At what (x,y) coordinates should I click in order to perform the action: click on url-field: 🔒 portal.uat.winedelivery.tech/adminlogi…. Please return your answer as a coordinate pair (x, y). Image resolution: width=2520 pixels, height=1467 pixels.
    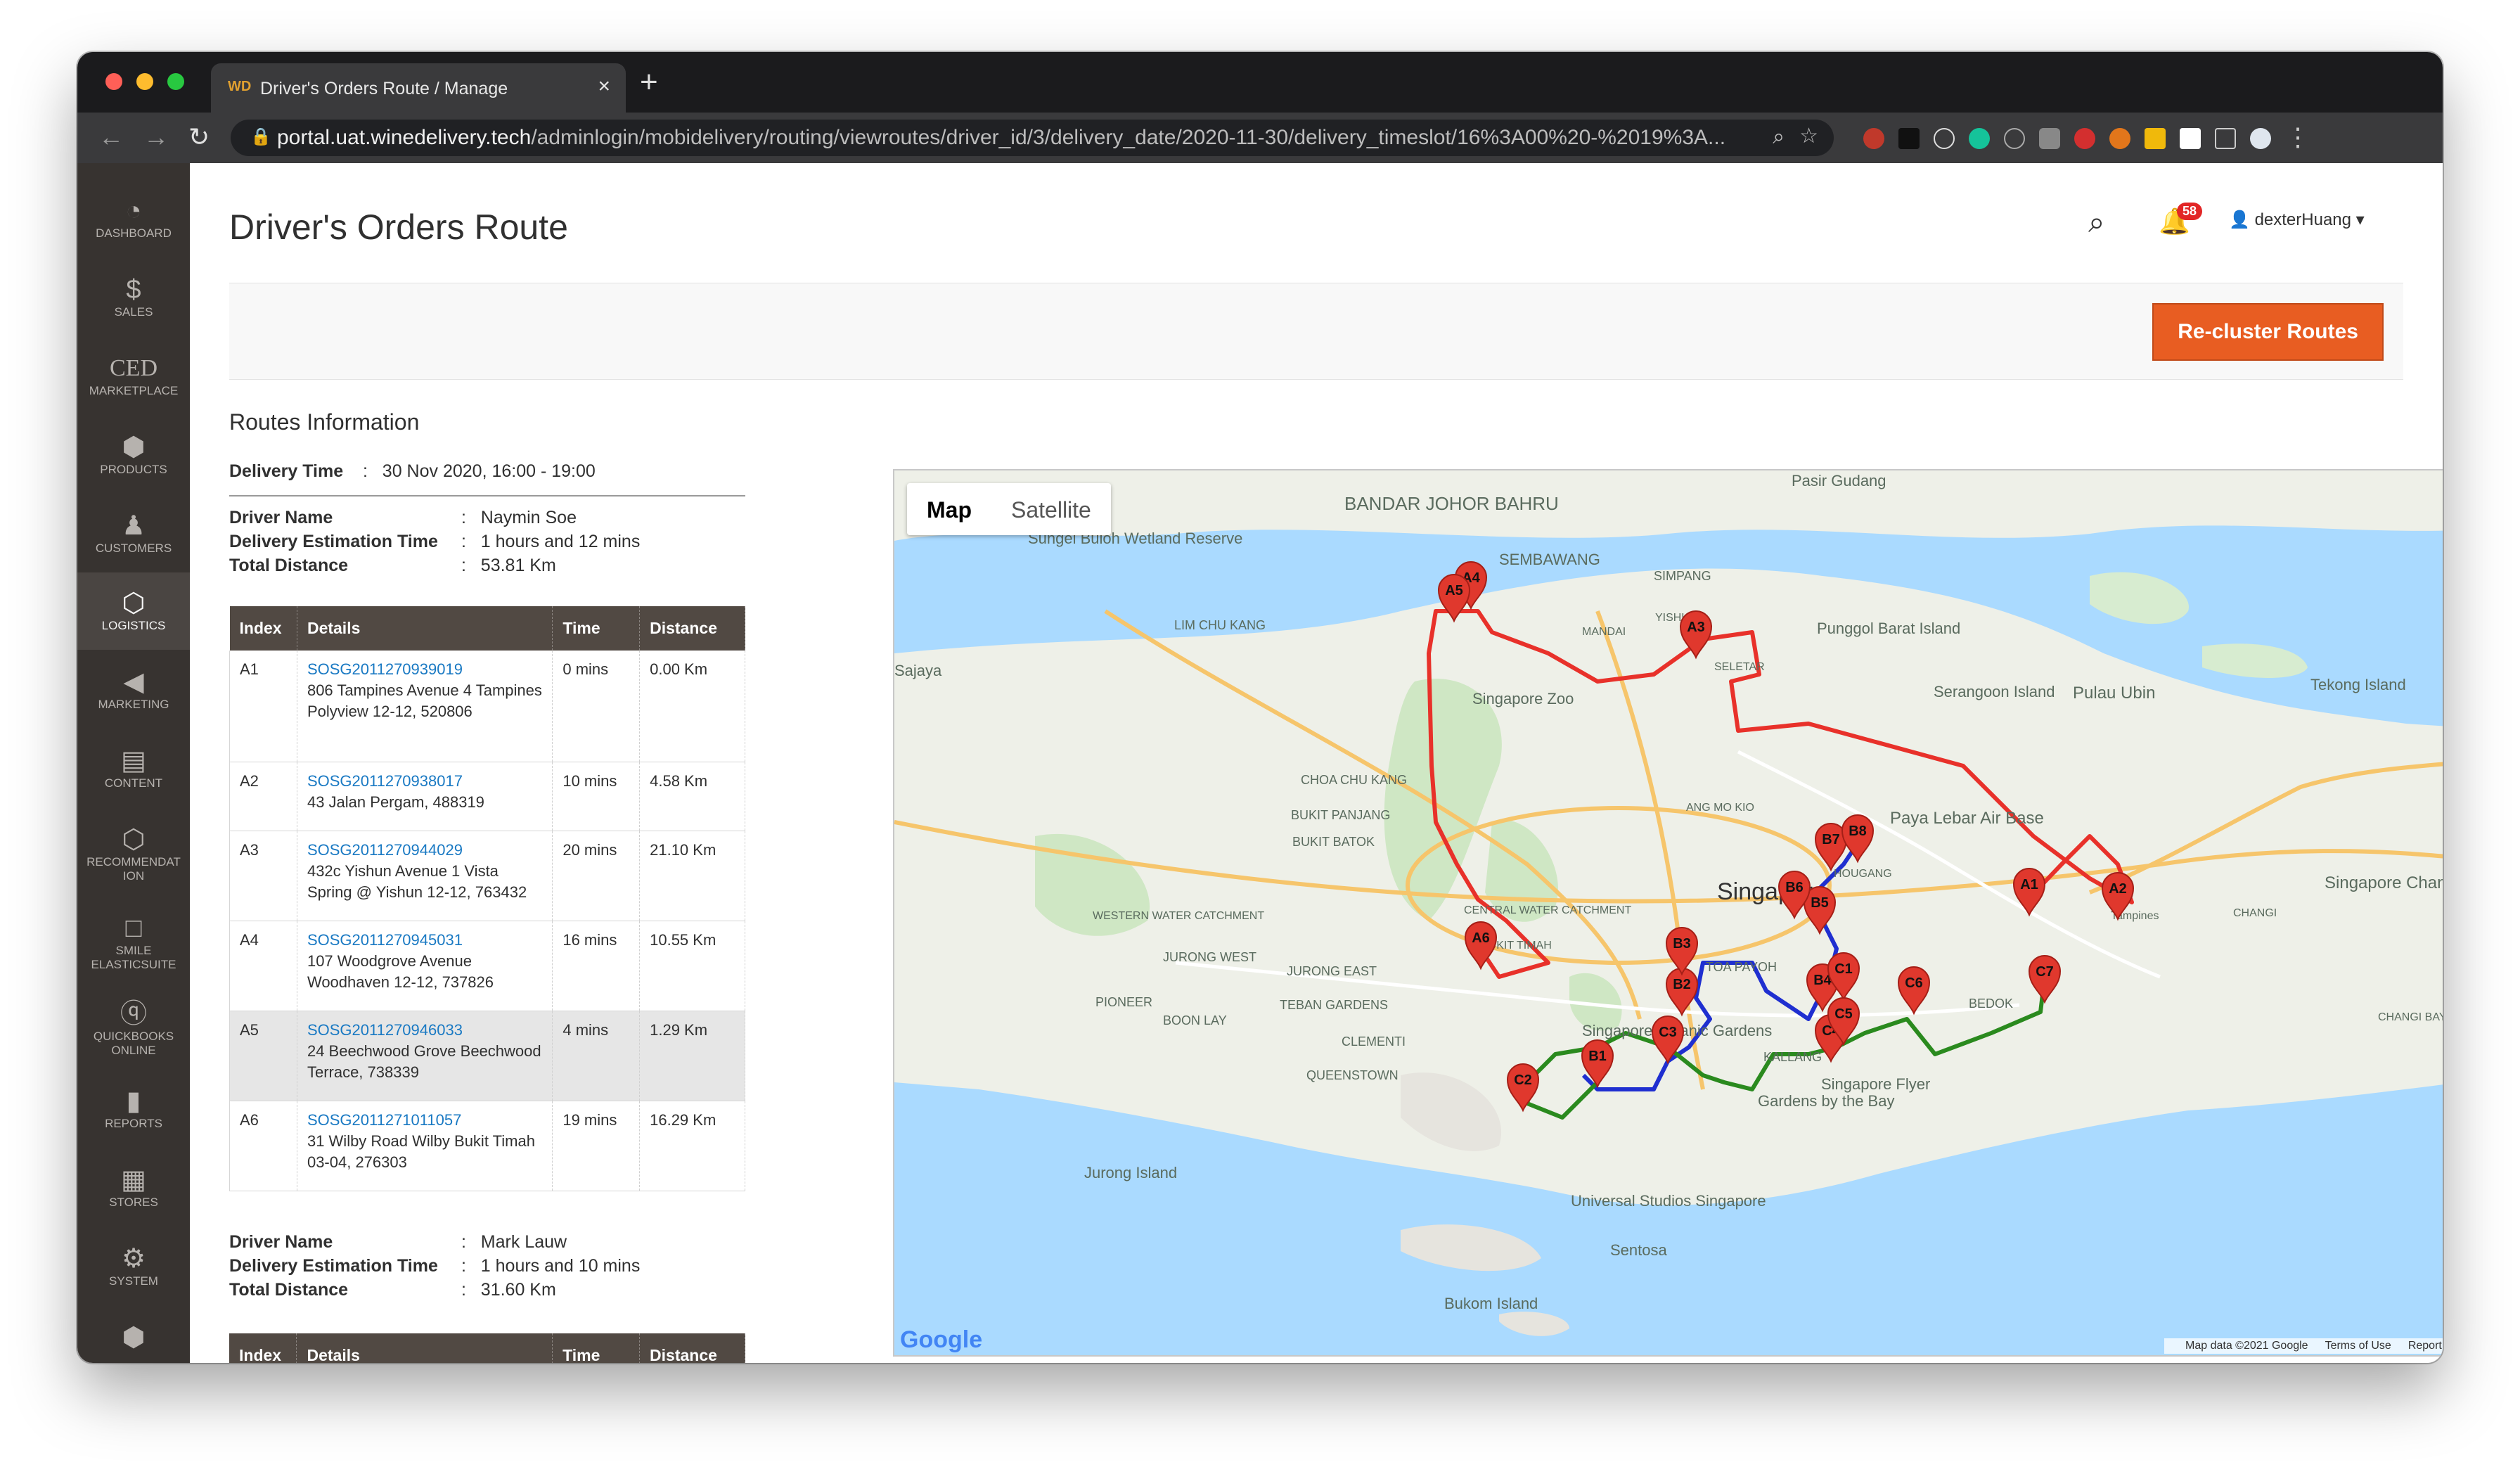
    Looking at the image, I should click on (1032, 138).